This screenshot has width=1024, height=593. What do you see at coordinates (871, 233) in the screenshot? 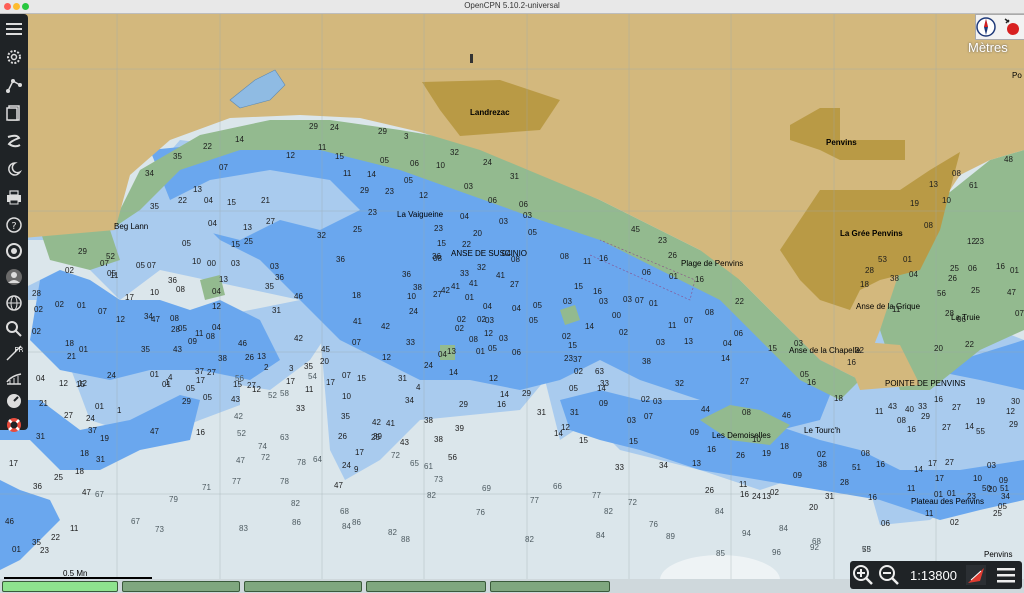
I see `place-label: La Grée Penvins` at bounding box center [871, 233].